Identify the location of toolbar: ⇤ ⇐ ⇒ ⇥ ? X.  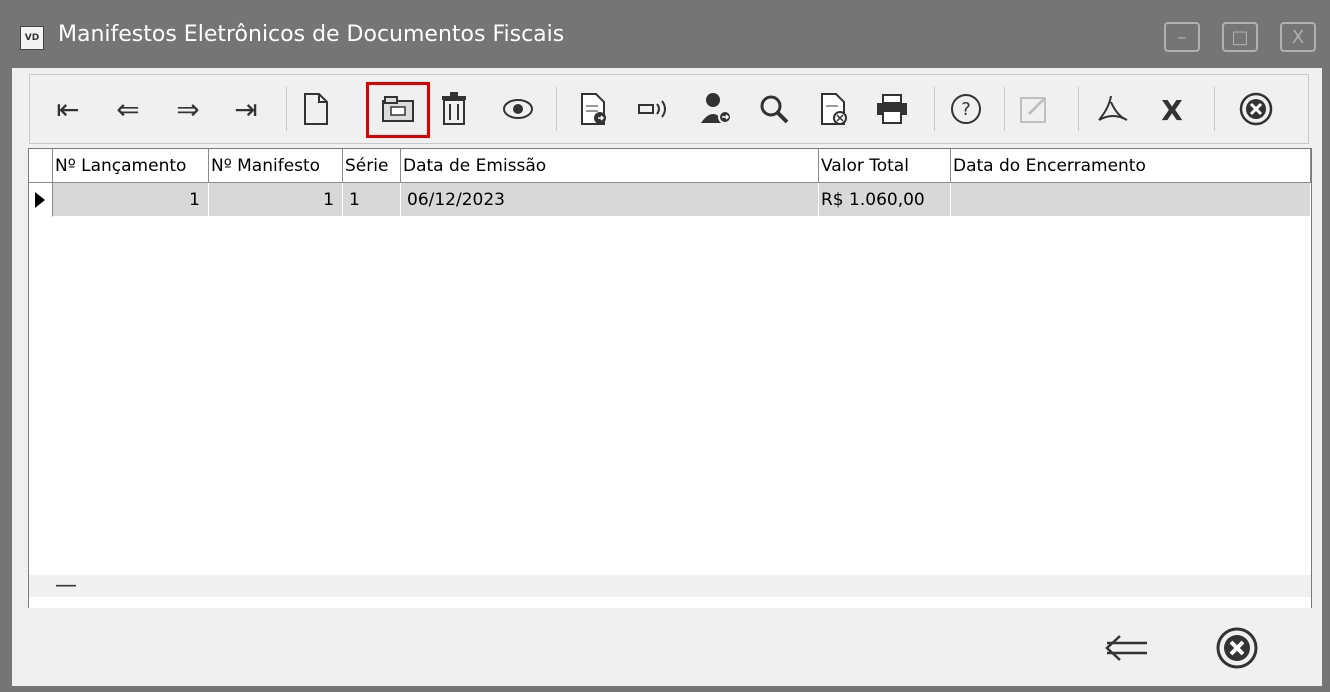
(669, 109).